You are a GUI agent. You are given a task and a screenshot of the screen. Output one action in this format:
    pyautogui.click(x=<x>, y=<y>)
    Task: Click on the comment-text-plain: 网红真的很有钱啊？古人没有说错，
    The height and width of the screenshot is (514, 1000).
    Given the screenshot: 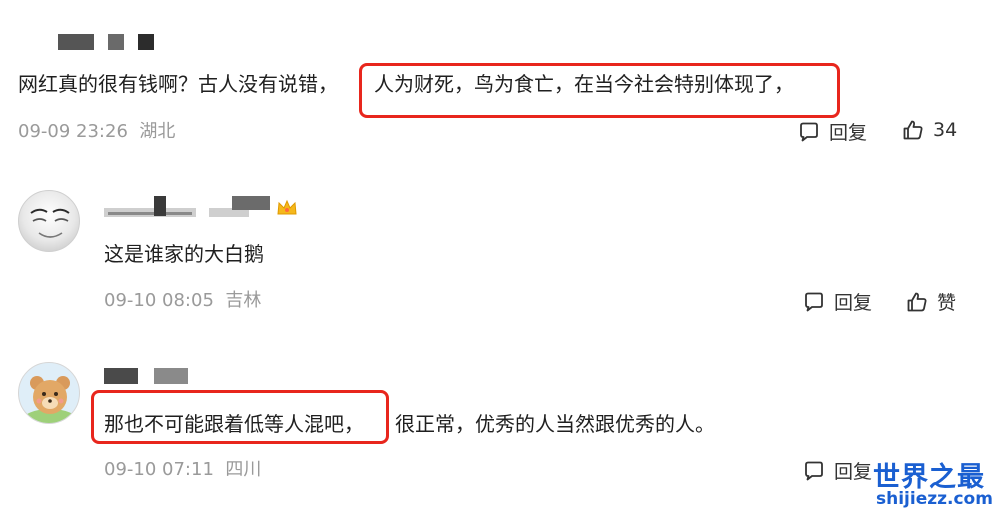 What is the action you would take?
    pyautogui.click(x=178, y=84)
    